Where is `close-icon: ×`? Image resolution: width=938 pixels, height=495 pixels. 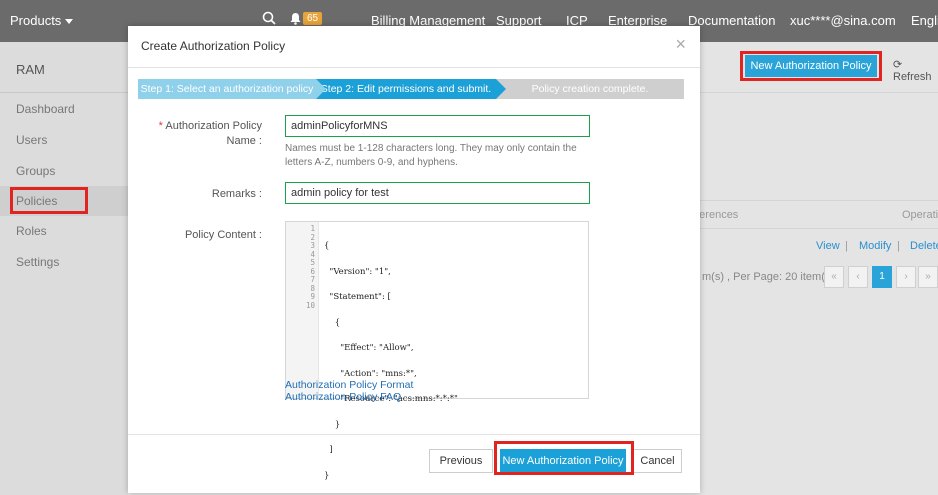 close-icon: × is located at coordinates (680, 44).